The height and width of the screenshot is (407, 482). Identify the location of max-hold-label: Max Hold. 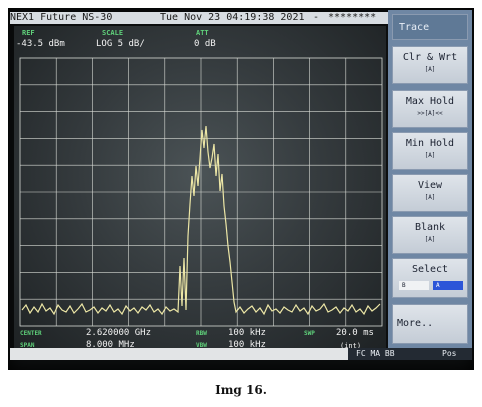
(430, 101).